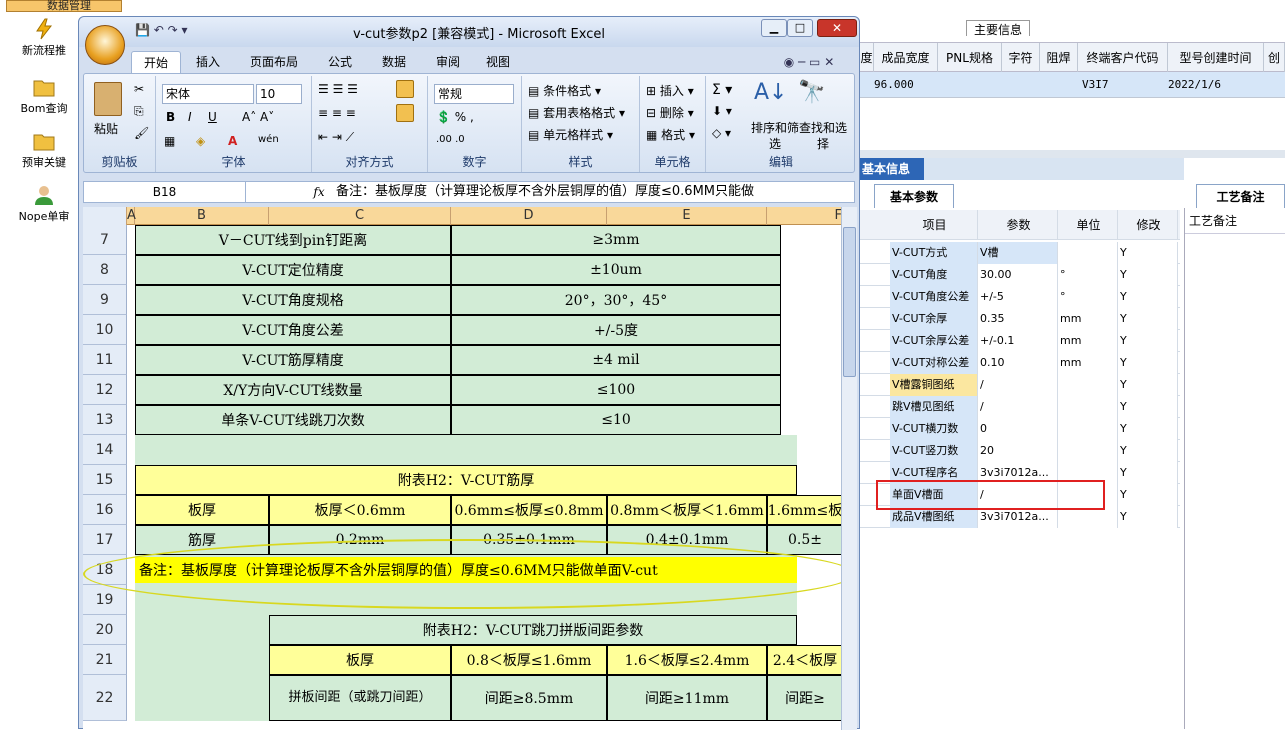 This screenshot has width=1285, height=730. Describe the element at coordinates (405, 89) in the screenshot. I see `wrap-text-icon` at that location.